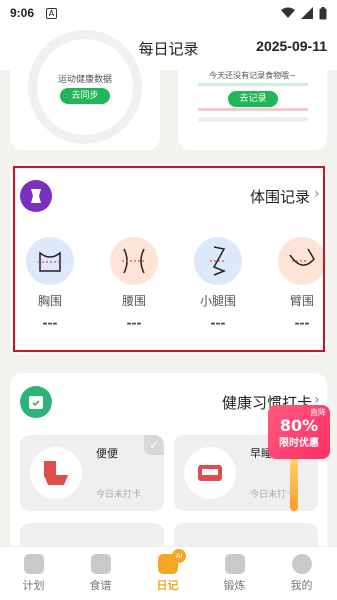  I want to click on heartbeat-icon, so click(234, 564).